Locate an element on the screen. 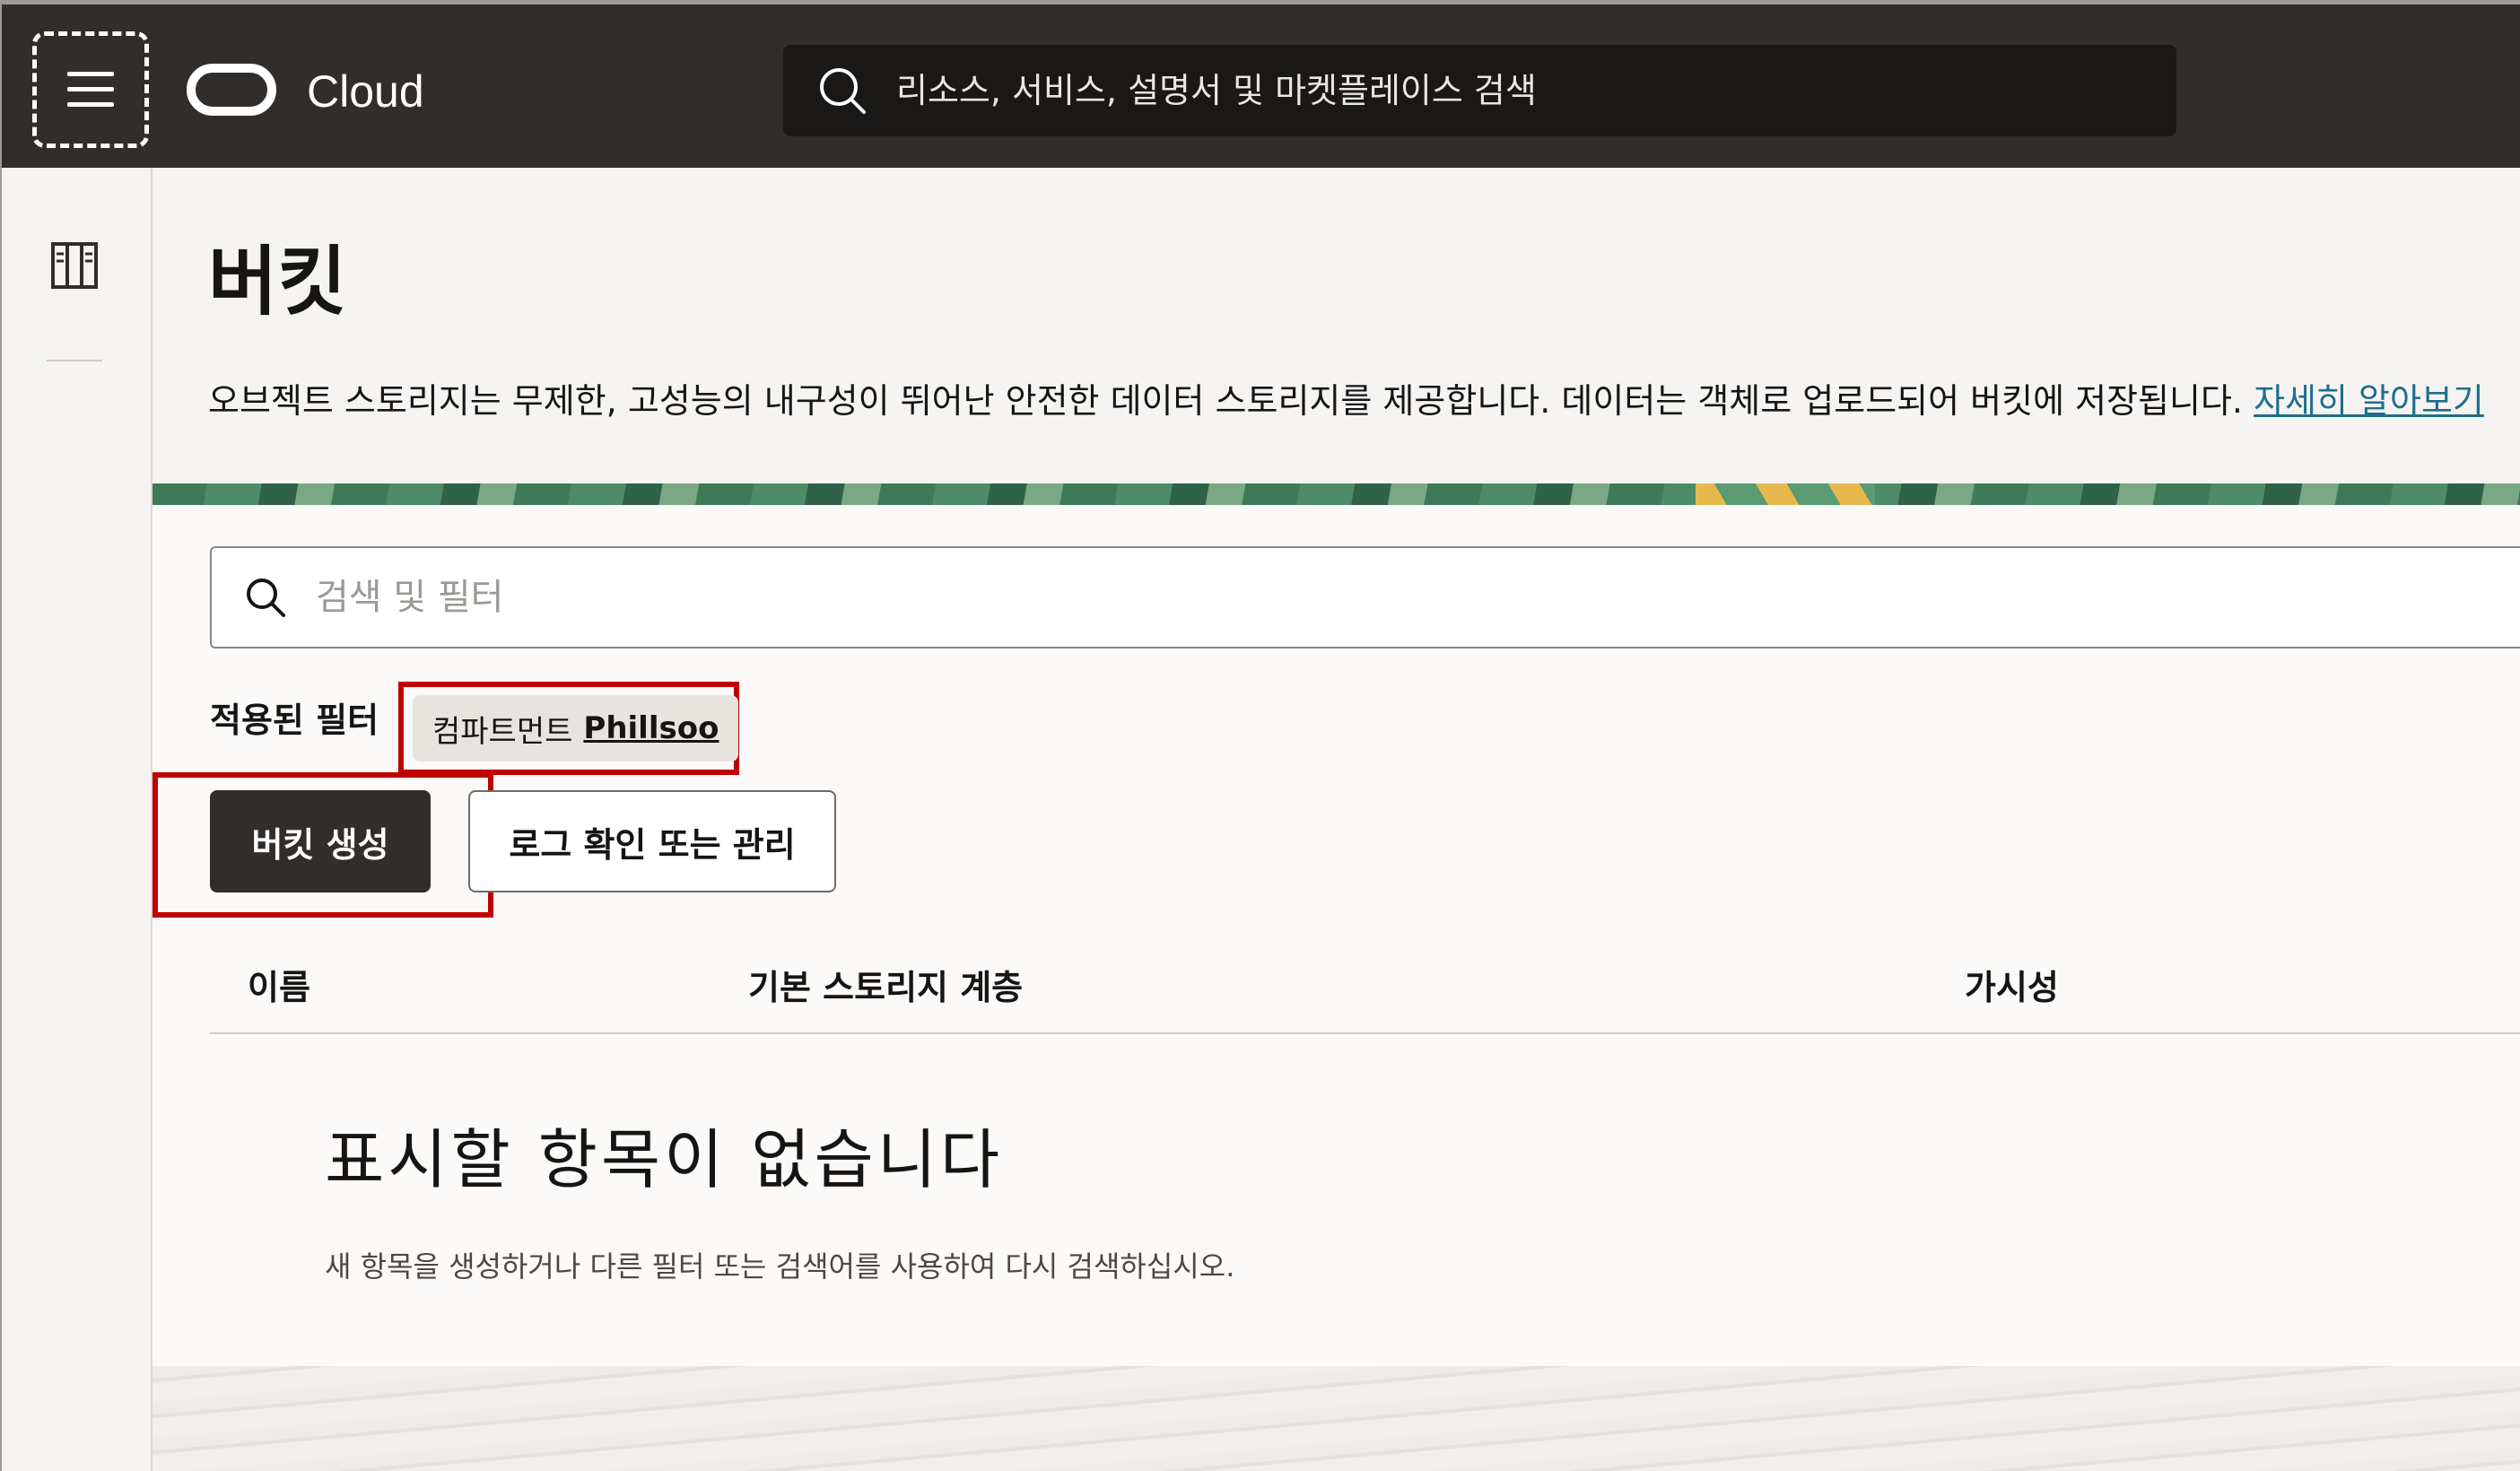 This screenshot has height=1471, width=2520. view-logs-button: 로그 확인 또는 관리 is located at coordinates (652, 841).